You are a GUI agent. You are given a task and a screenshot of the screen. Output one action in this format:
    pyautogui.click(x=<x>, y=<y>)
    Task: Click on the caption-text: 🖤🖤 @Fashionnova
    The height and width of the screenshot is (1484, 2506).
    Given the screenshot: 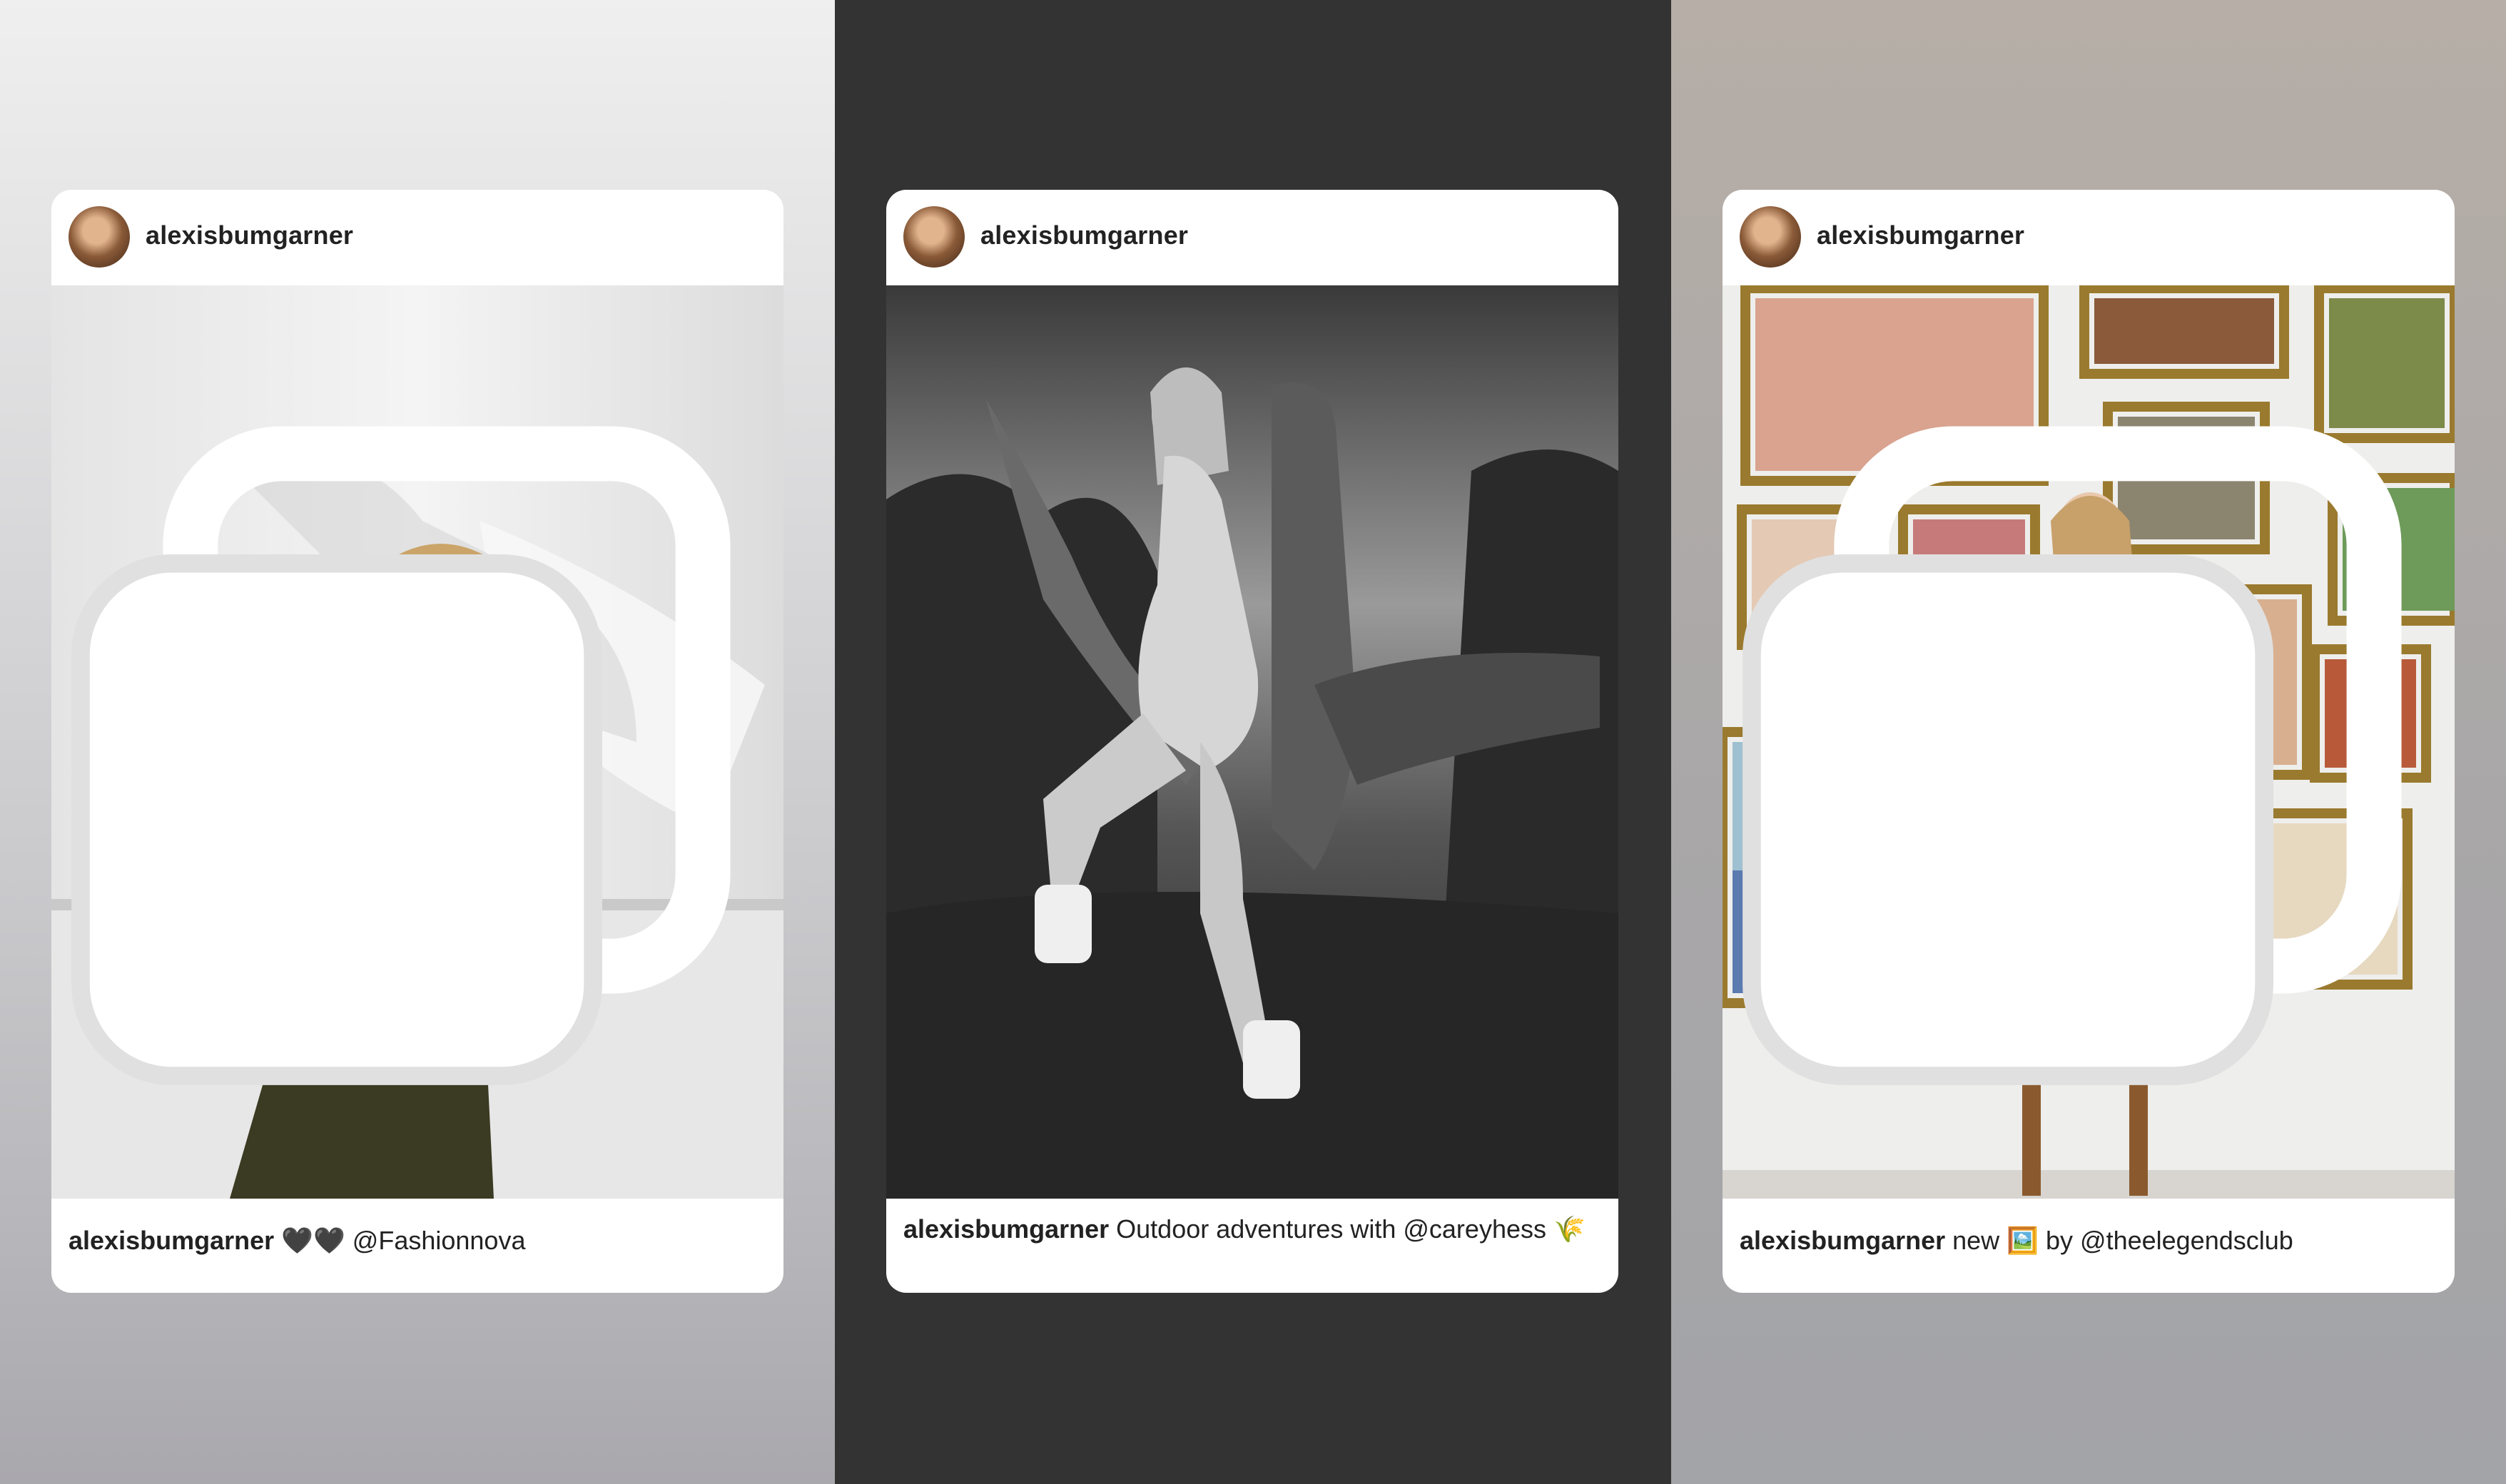 What is the action you would take?
    pyautogui.click(x=404, y=1240)
    